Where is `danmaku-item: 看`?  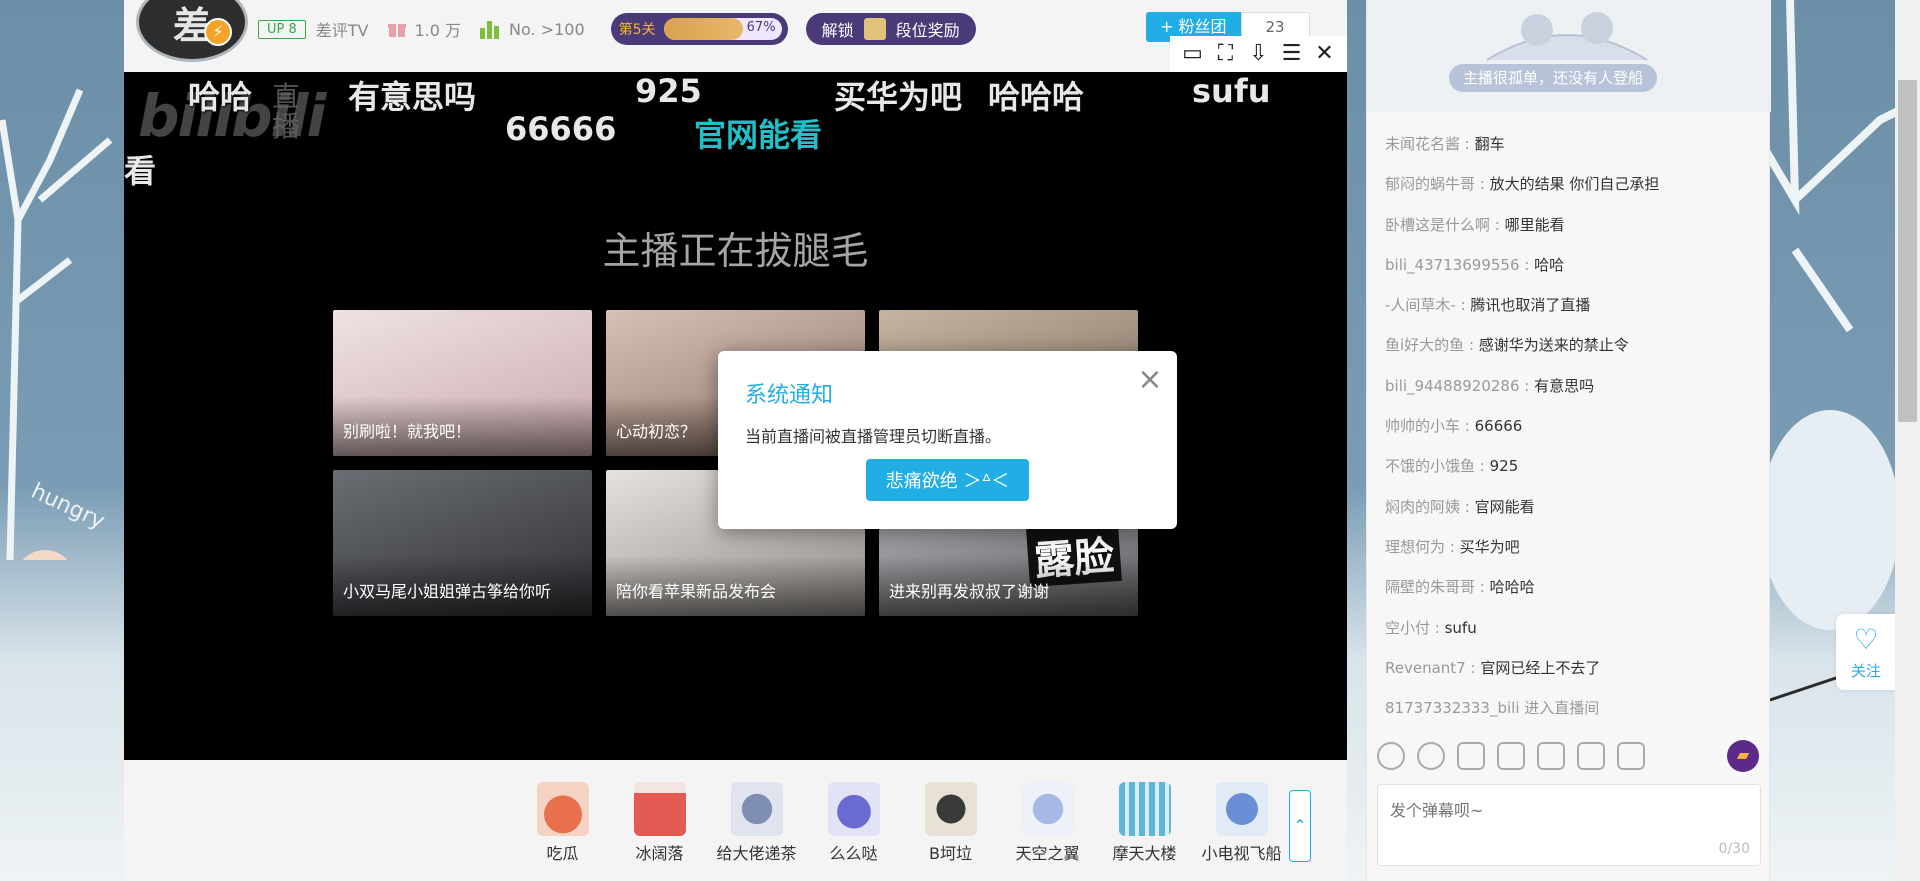 danmaku-item: 看 is located at coordinates (140, 171).